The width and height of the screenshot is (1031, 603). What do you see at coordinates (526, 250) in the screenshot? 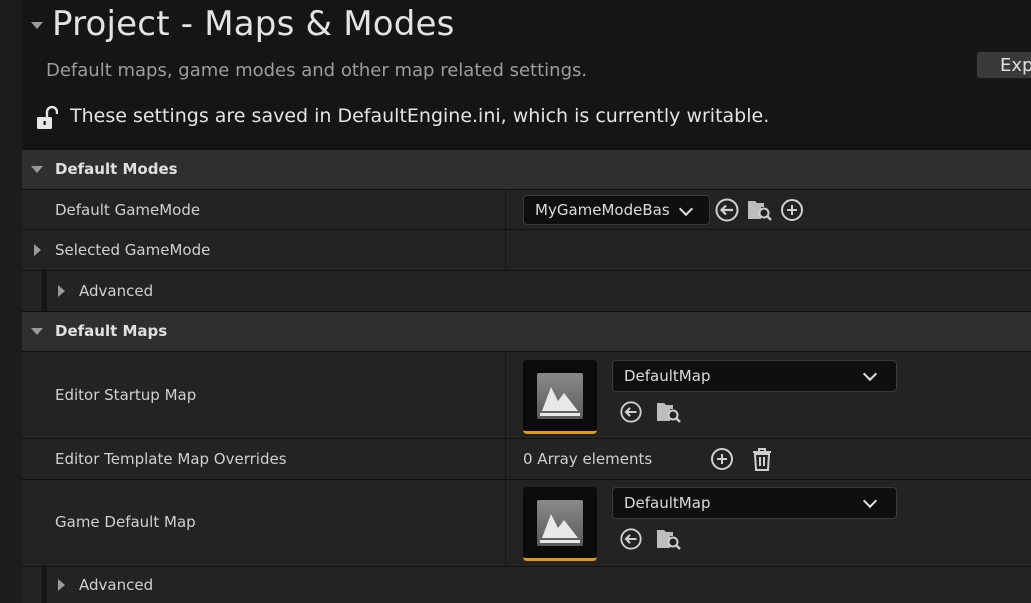
I see `property-selected-gamemode: Selected GameMode` at bounding box center [526, 250].